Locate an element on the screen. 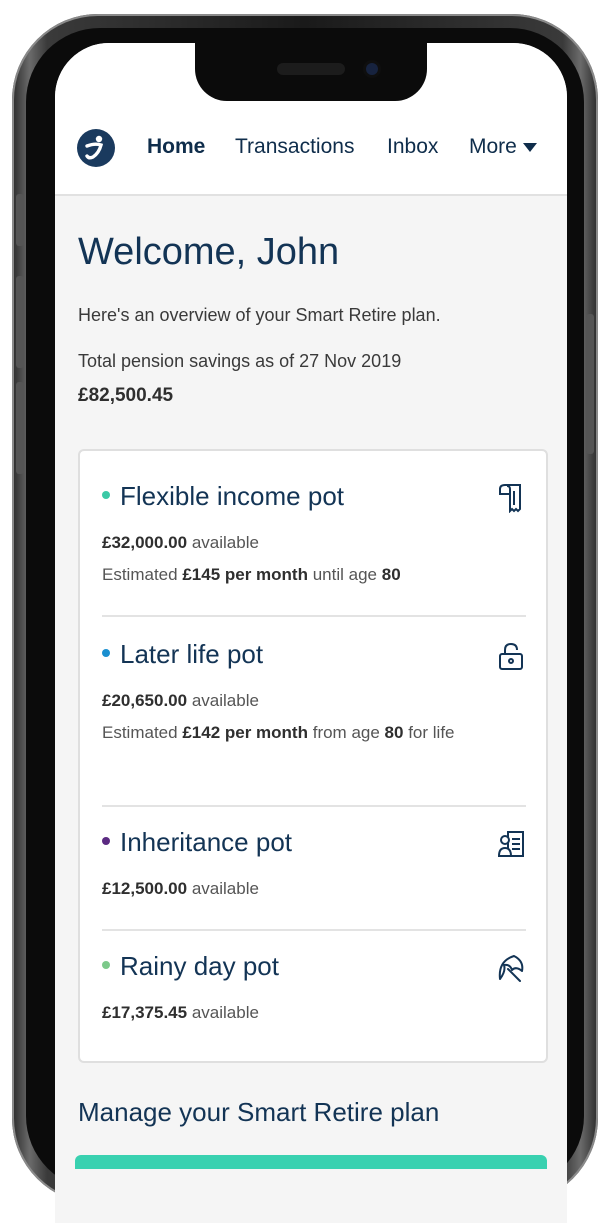 The image size is (610, 1223). pot-amount-line: £32,000.00 available is located at coordinates (180, 543).